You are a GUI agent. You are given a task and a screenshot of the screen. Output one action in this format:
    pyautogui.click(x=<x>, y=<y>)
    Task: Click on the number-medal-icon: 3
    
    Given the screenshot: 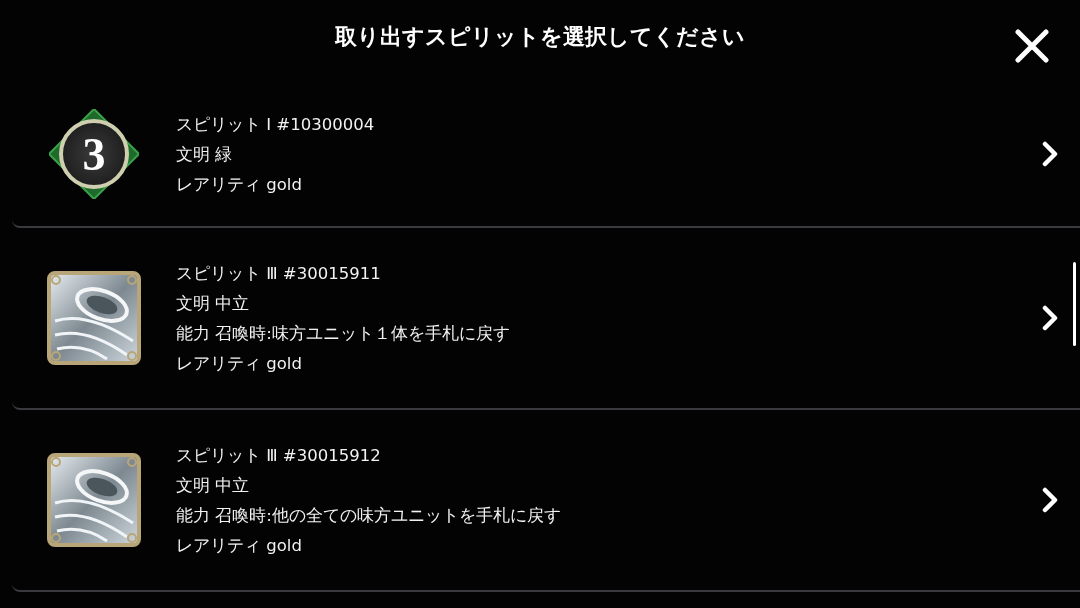 What is the action you would take?
    pyautogui.click(x=94, y=154)
    